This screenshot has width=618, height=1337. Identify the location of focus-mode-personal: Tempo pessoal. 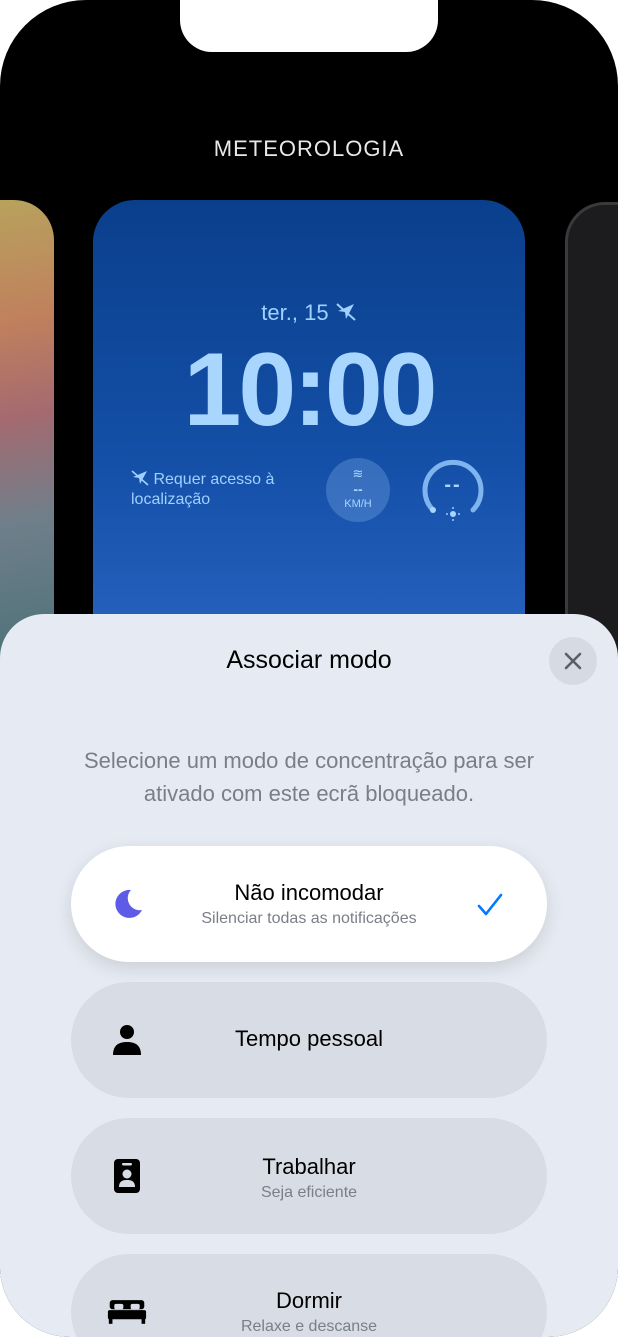
(309, 1040).